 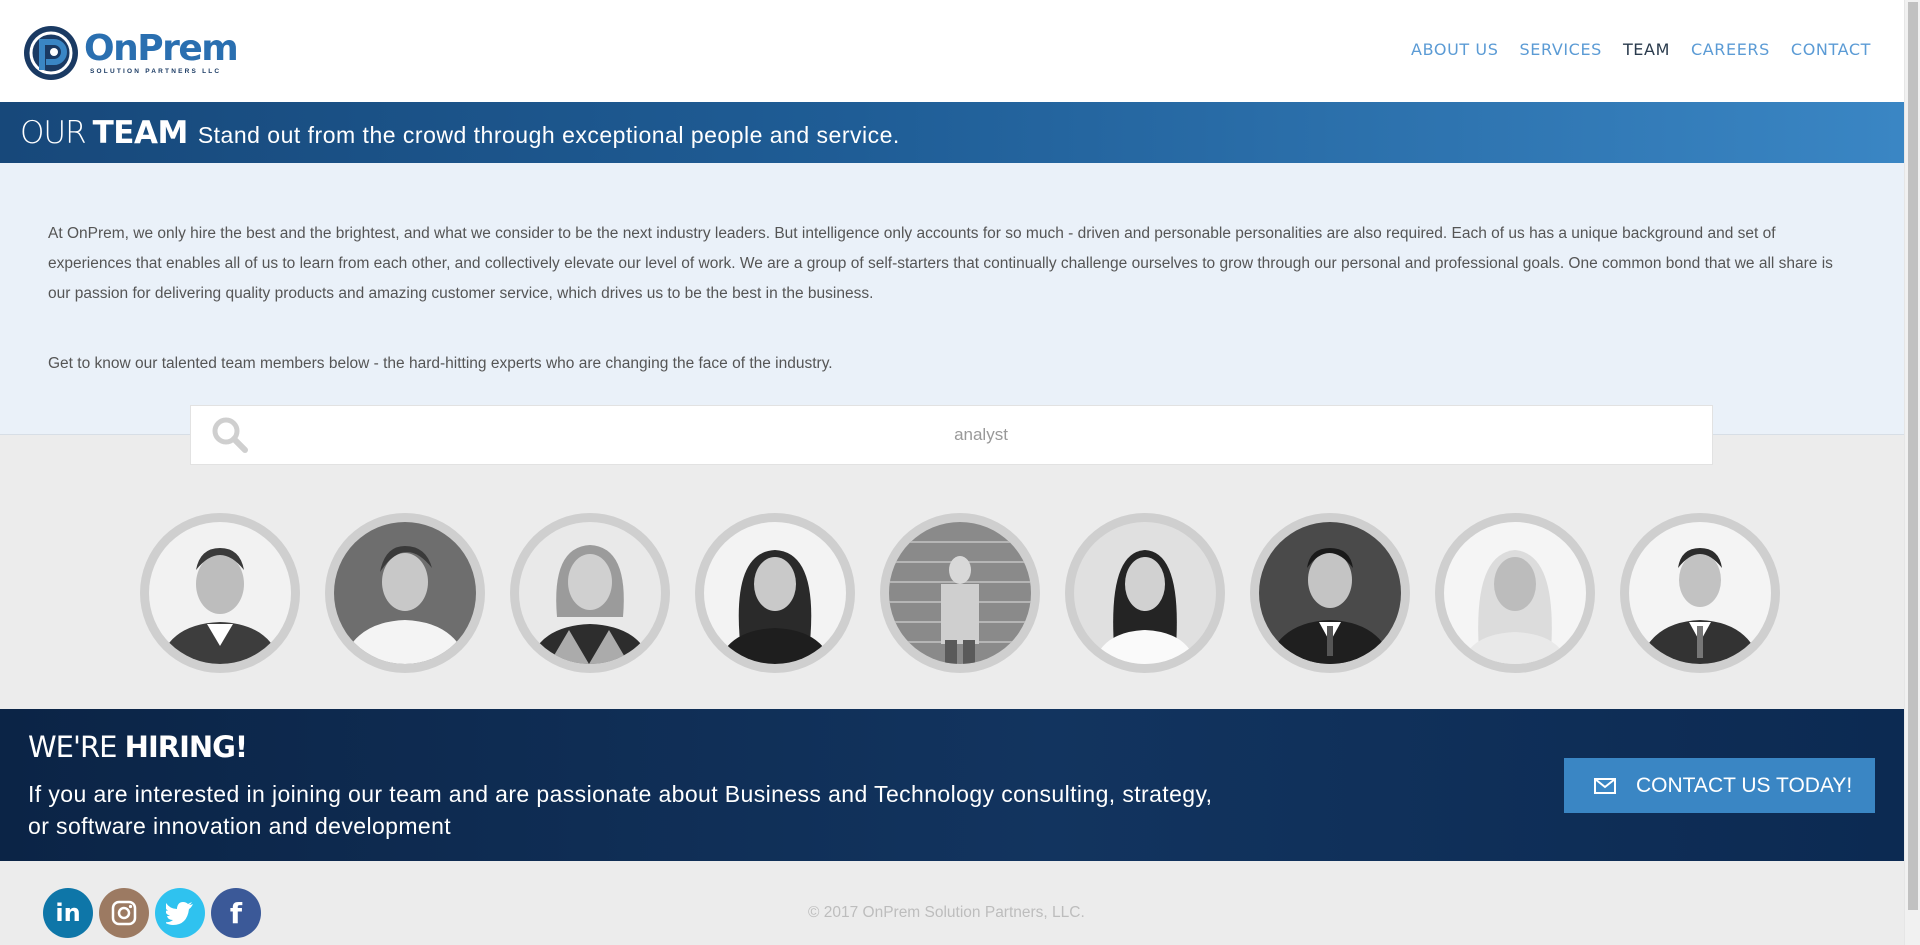 I want to click on linkedin-label: in, so click(x=68, y=913).